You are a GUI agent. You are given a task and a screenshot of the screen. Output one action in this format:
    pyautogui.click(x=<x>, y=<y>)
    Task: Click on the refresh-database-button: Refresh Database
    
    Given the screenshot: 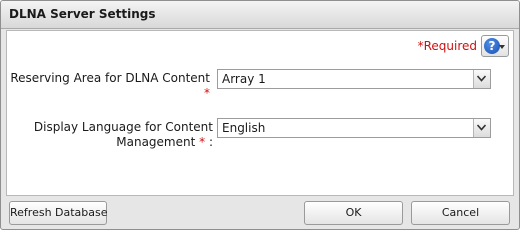 What is the action you would take?
    pyautogui.click(x=58, y=213)
    